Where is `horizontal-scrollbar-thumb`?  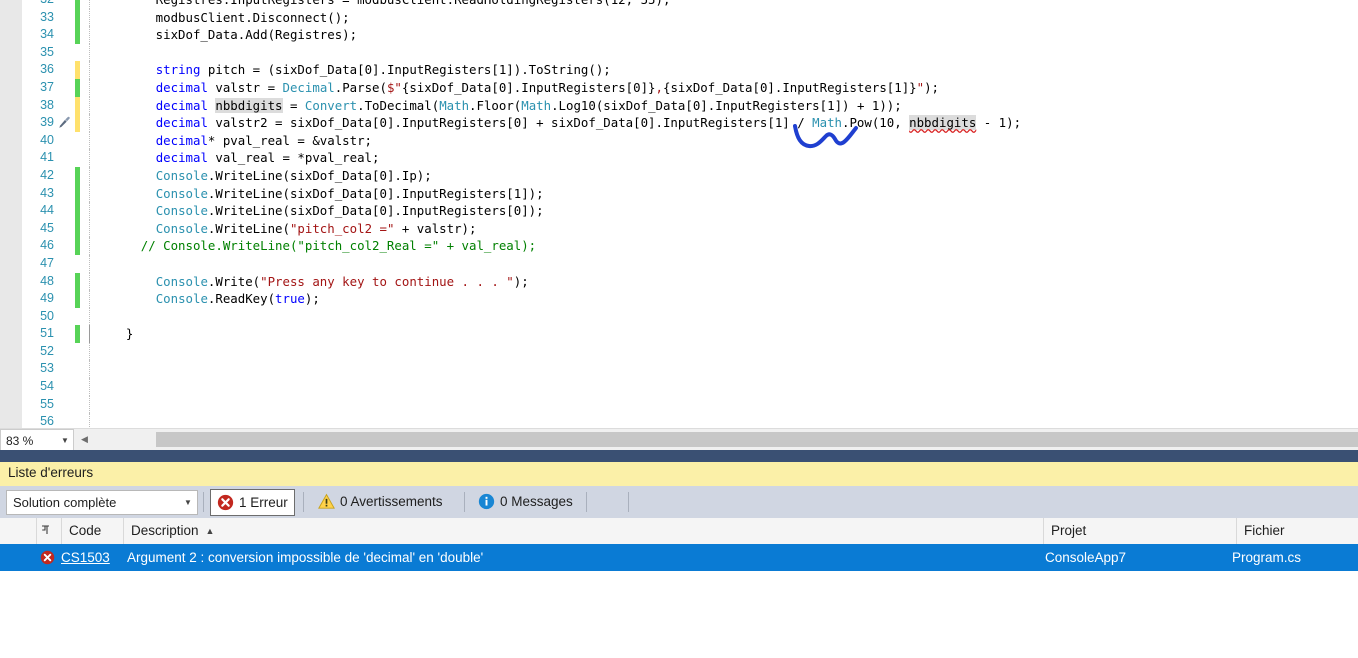
horizontal-scrollbar-thumb is located at coordinates (757, 439).